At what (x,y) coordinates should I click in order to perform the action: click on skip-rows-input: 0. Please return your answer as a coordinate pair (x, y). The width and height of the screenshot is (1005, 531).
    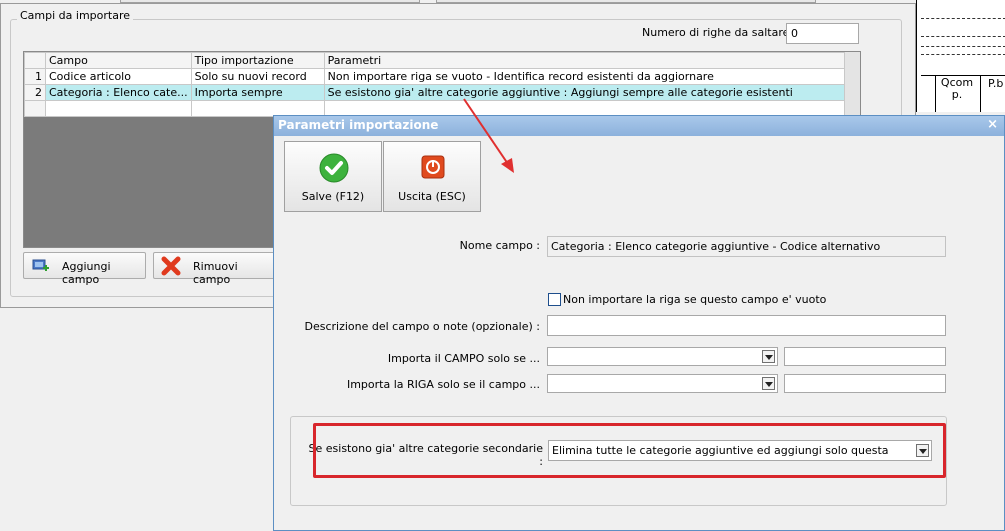
    Looking at the image, I should click on (822, 33).